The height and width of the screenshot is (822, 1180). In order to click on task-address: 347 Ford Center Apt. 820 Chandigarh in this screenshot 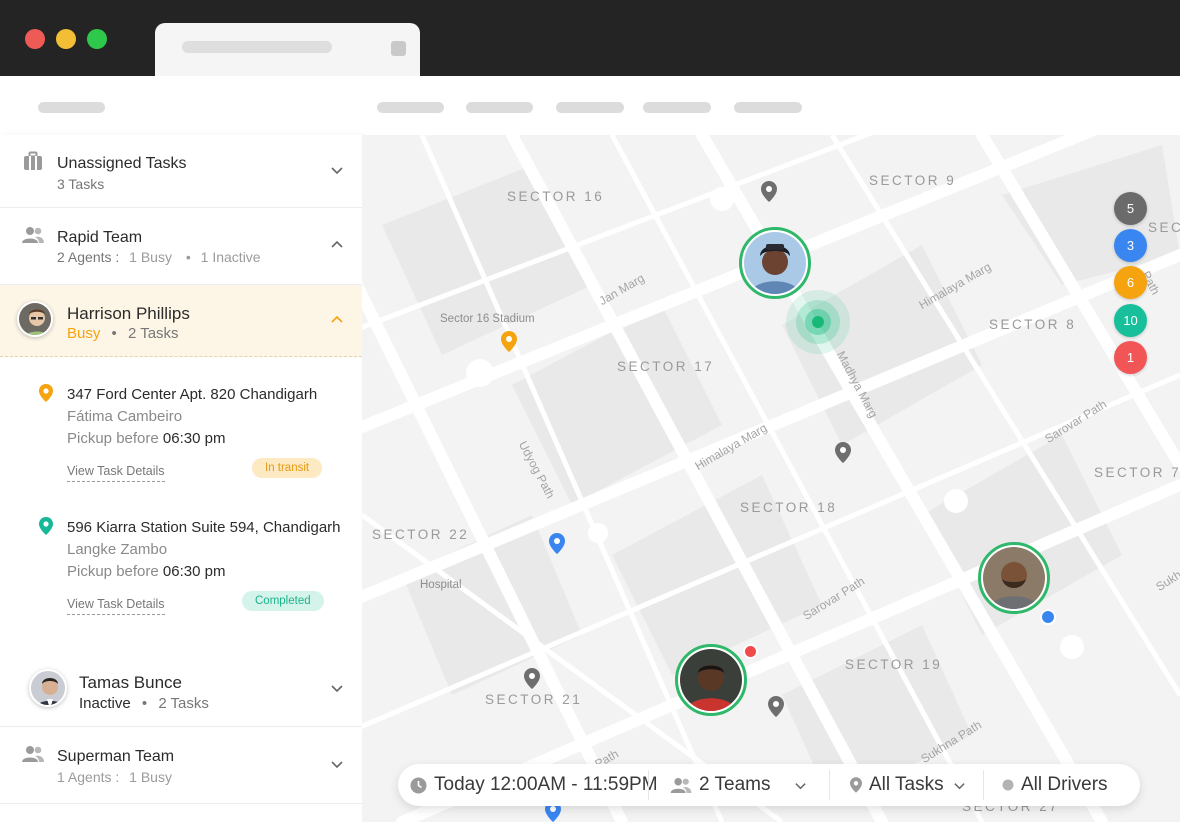, I will do `click(192, 394)`.